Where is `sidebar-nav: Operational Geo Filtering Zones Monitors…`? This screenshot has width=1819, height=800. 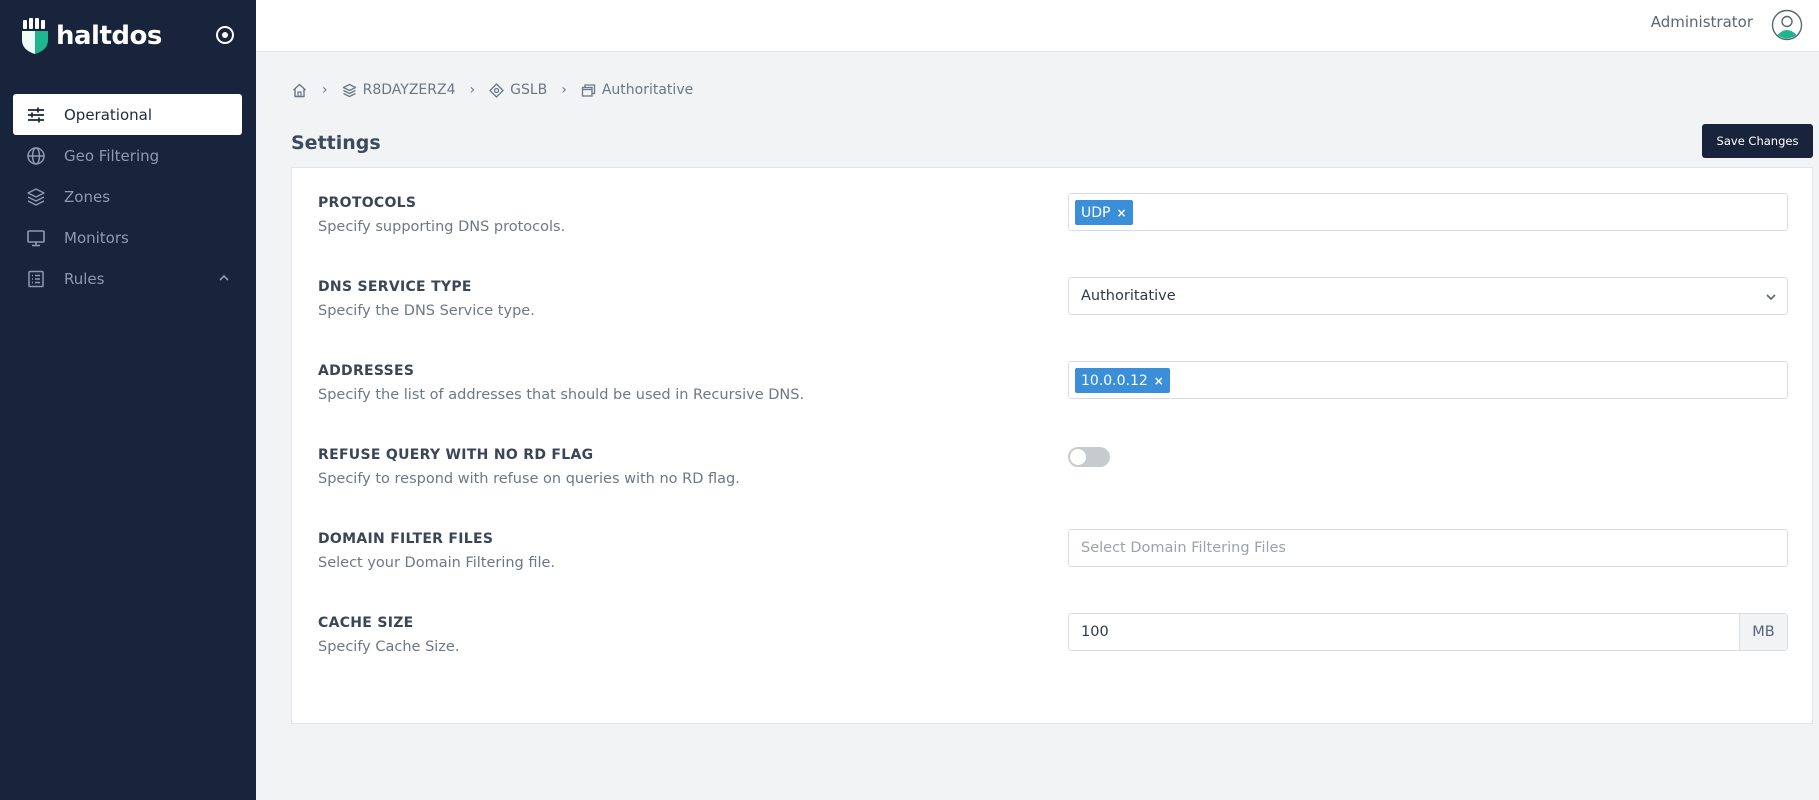 sidebar-nav: Operational Geo Filtering Zones Monitors… is located at coordinates (127, 196).